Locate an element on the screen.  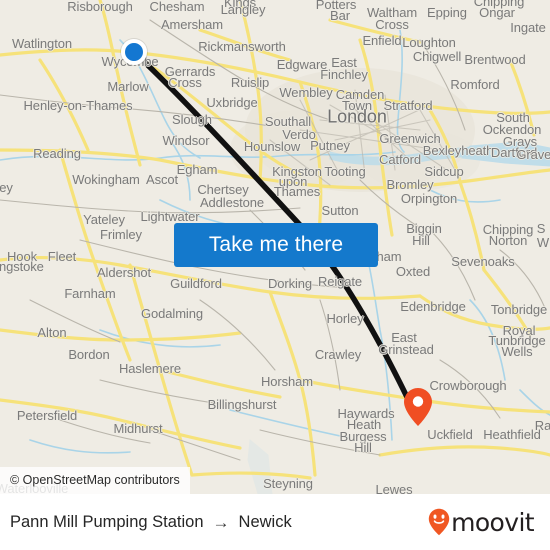
moovit-logo: moovit is located at coordinates (481, 522).